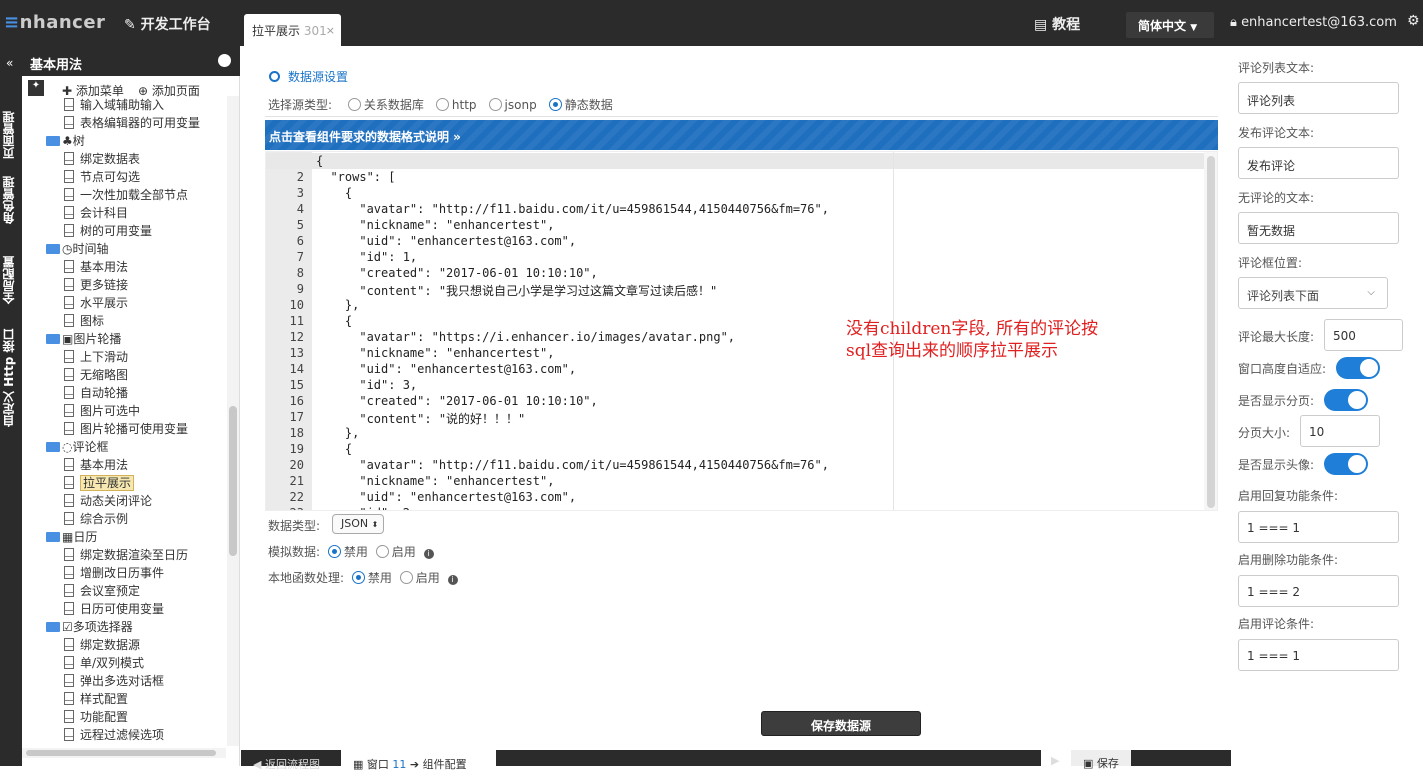 The height and width of the screenshot is (772, 1423). Describe the element at coordinates (1358, 368) in the screenshot. I see `auto-height-toggle` at that location.